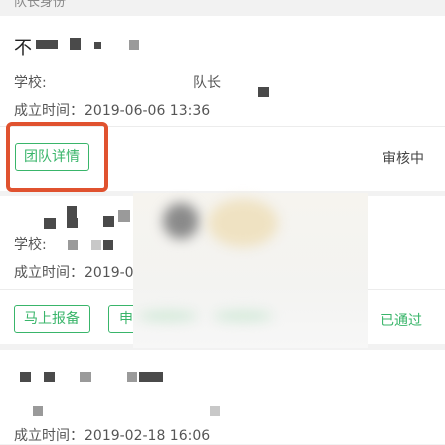  I want to click on report-now-button: 马上报备, so click(52, 319).